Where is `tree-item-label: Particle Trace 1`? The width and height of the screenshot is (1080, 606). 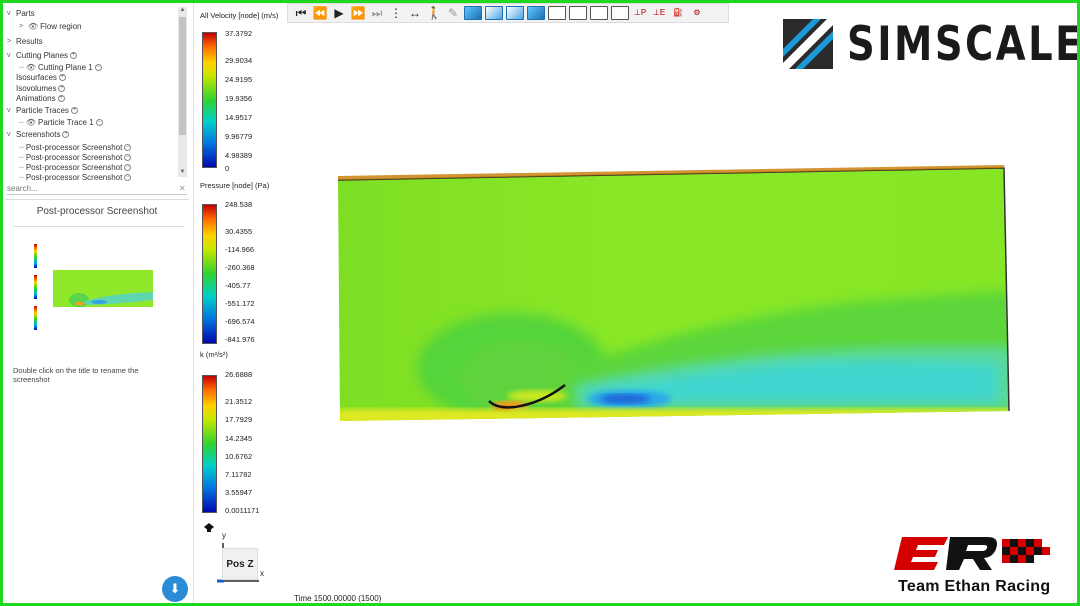 tree-item-label: Particle Trace 1 is located at coordinates (65, 122).